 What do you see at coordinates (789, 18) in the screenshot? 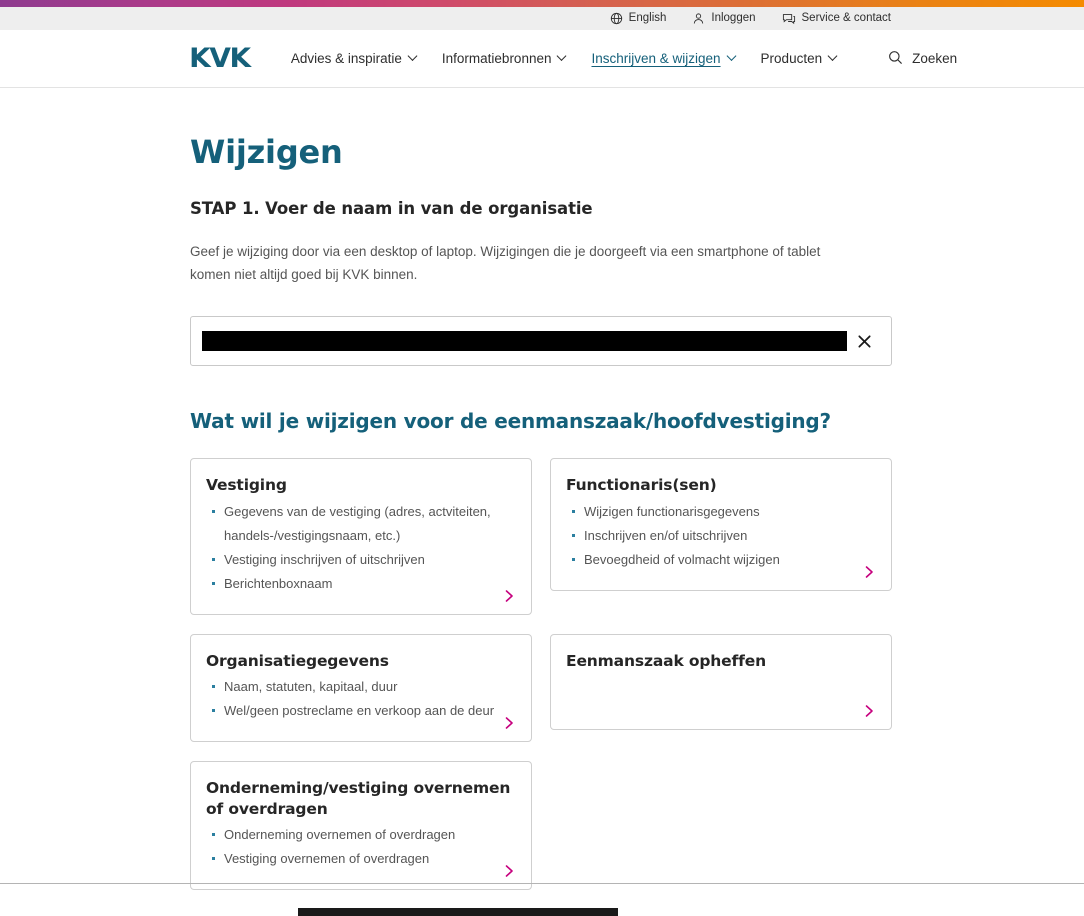
I see `chat-bubble-icon` at bounding box center [789, 18].